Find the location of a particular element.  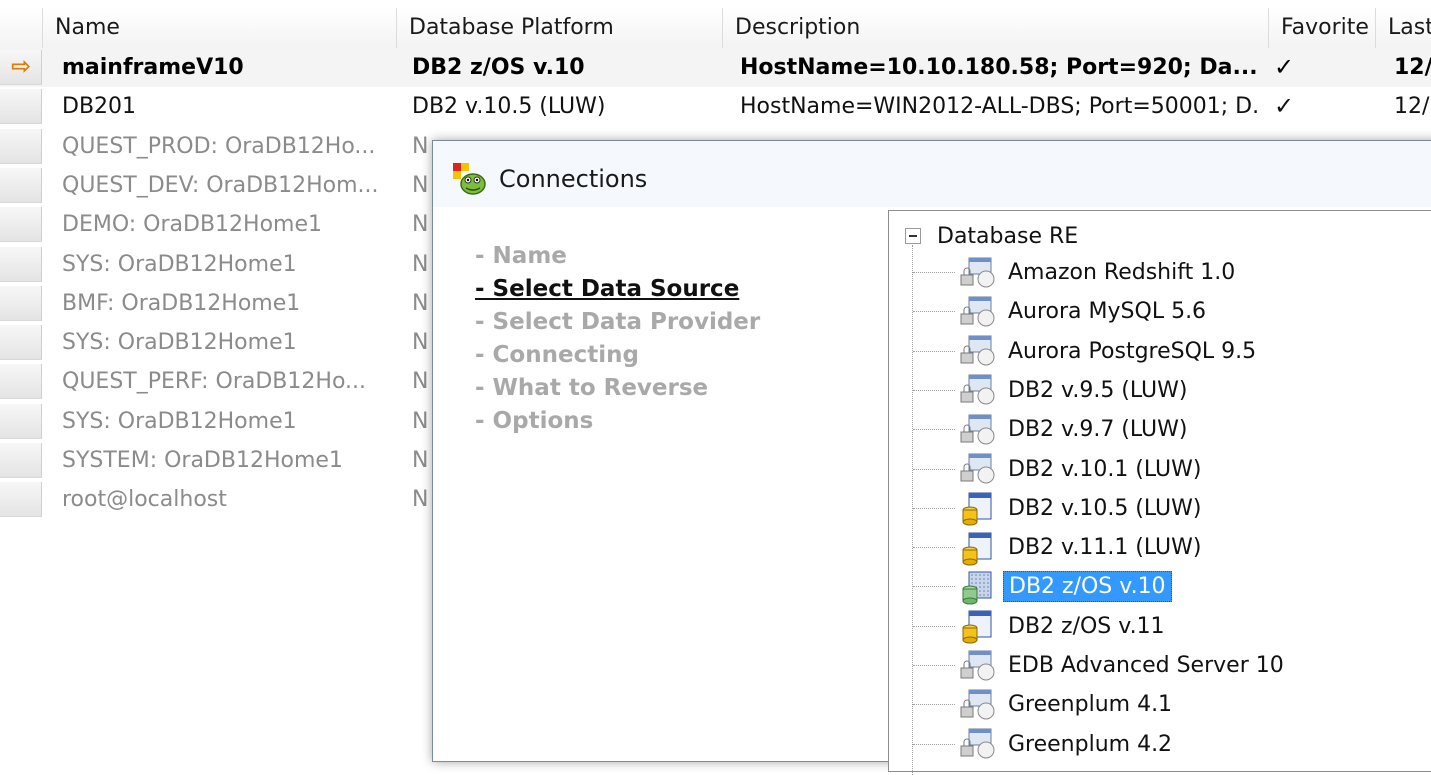

tree-item-label: DB2 v.10.5 (LUW) is located at coordinates (1105, 508).